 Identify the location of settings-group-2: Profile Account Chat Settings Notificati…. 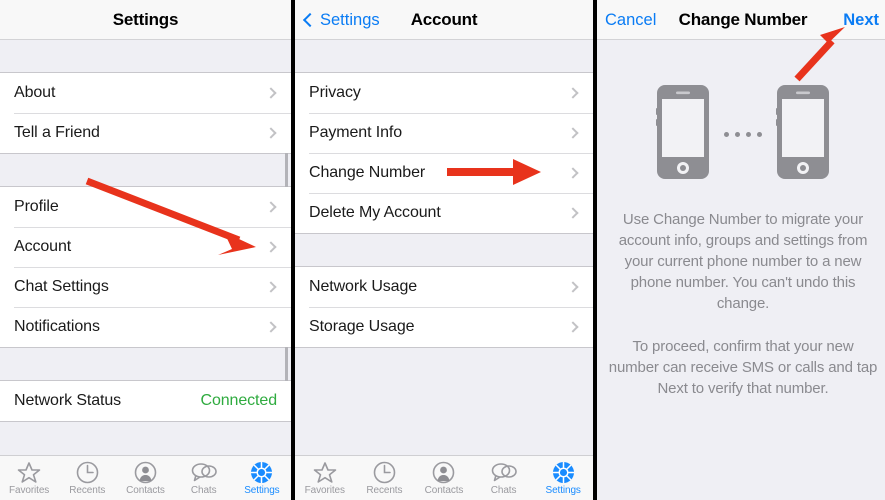
(145, 267).